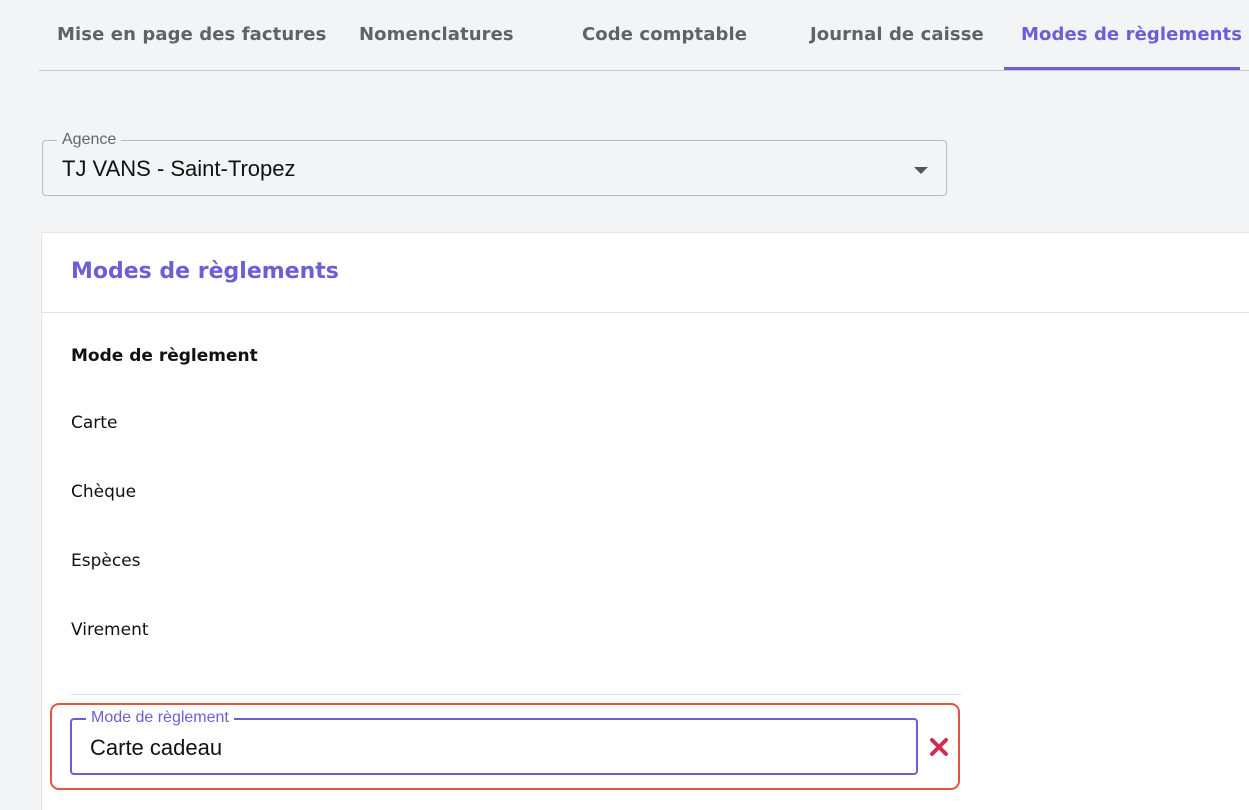  Describe the element at coordinates (897, 34) in the screenshot. I see `tab-journal-de-caisse: Journal de caisse` at that location.